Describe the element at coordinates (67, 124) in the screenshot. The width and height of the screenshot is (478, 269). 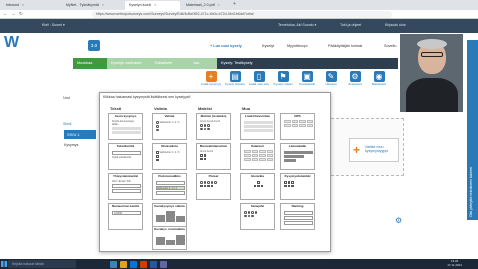
I see `move-button: Siirrä` at that location.